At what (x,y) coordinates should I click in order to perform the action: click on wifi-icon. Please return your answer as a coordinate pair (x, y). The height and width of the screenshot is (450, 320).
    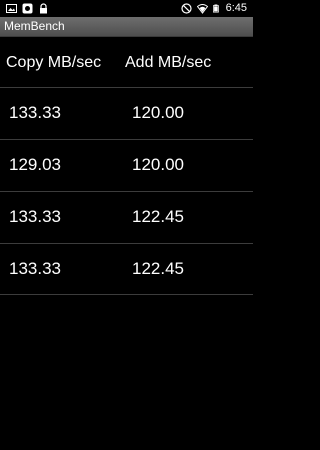
    Looking at the image, I should click on (202, 9).